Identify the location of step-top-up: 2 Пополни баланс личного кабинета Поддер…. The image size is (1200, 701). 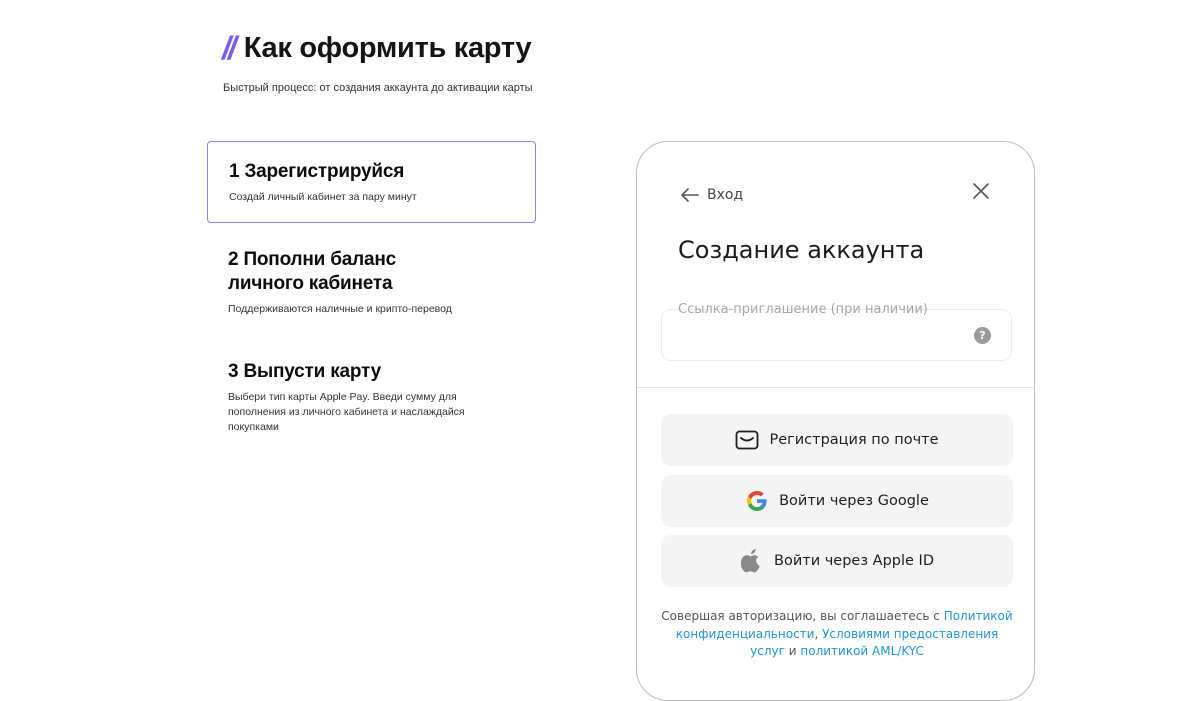
(371, 282).